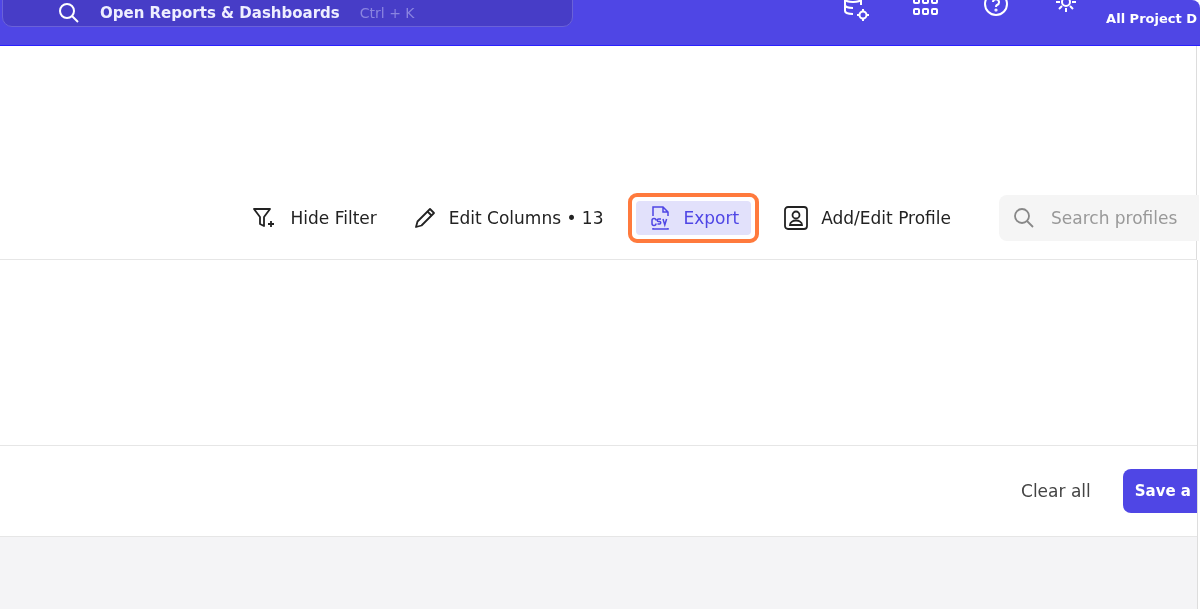 This screenshot has width=1200, height=609. What do you see at coordinates (693, 218) in the screenshot?
I see `export-button: Export` at bounding box center [693, 218].